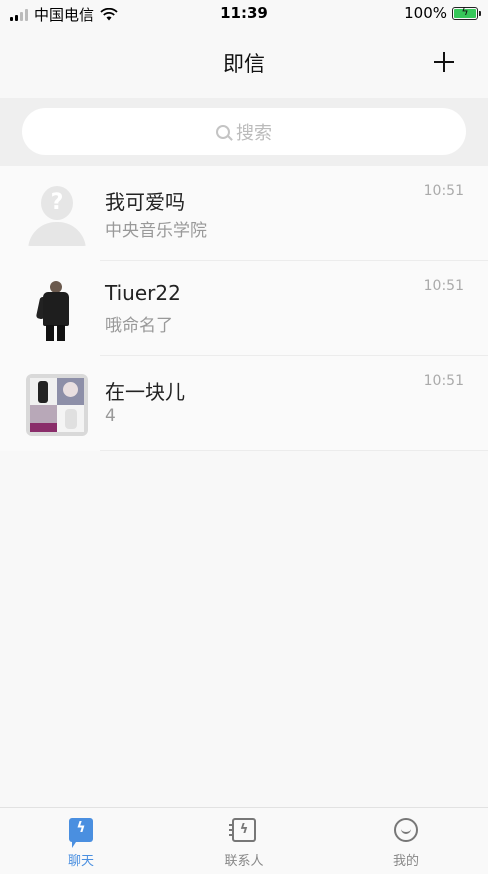  What do you see at coordinates (244, 861) in the screenshot?
I see `tab-label: 联系人` at bounding box center [244, 861].